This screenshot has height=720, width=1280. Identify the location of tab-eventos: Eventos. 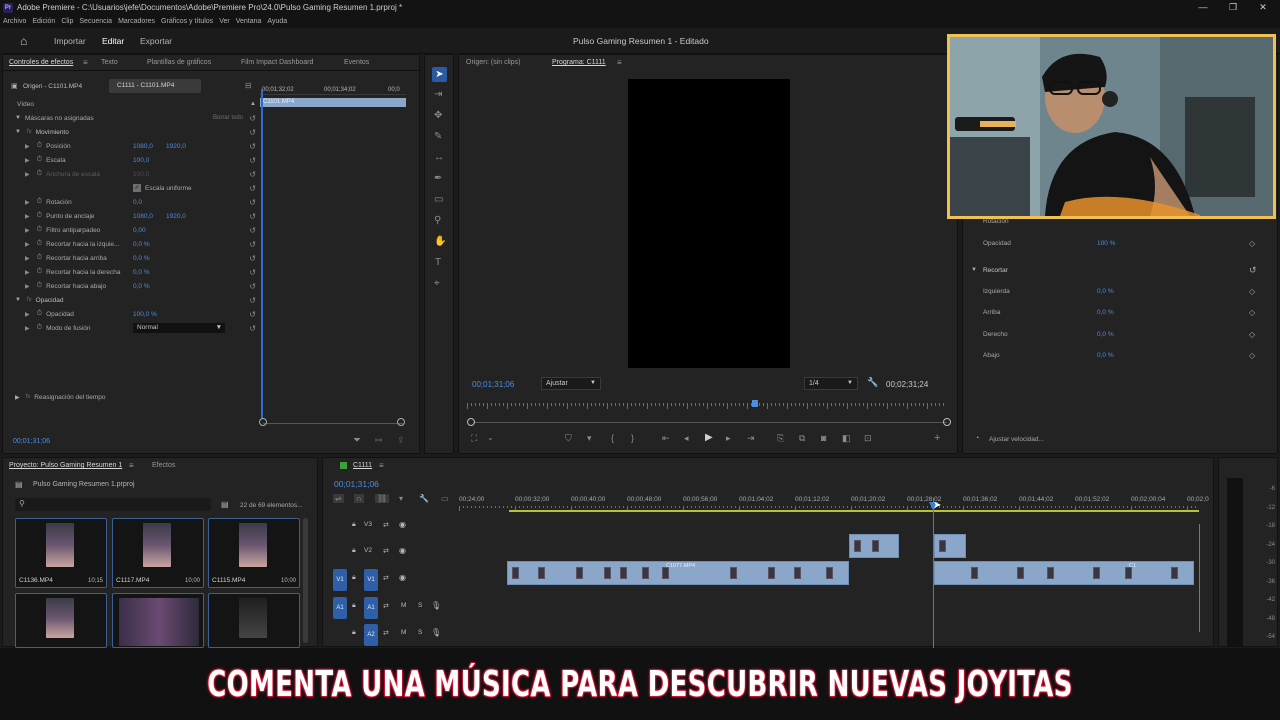
(356, 62).